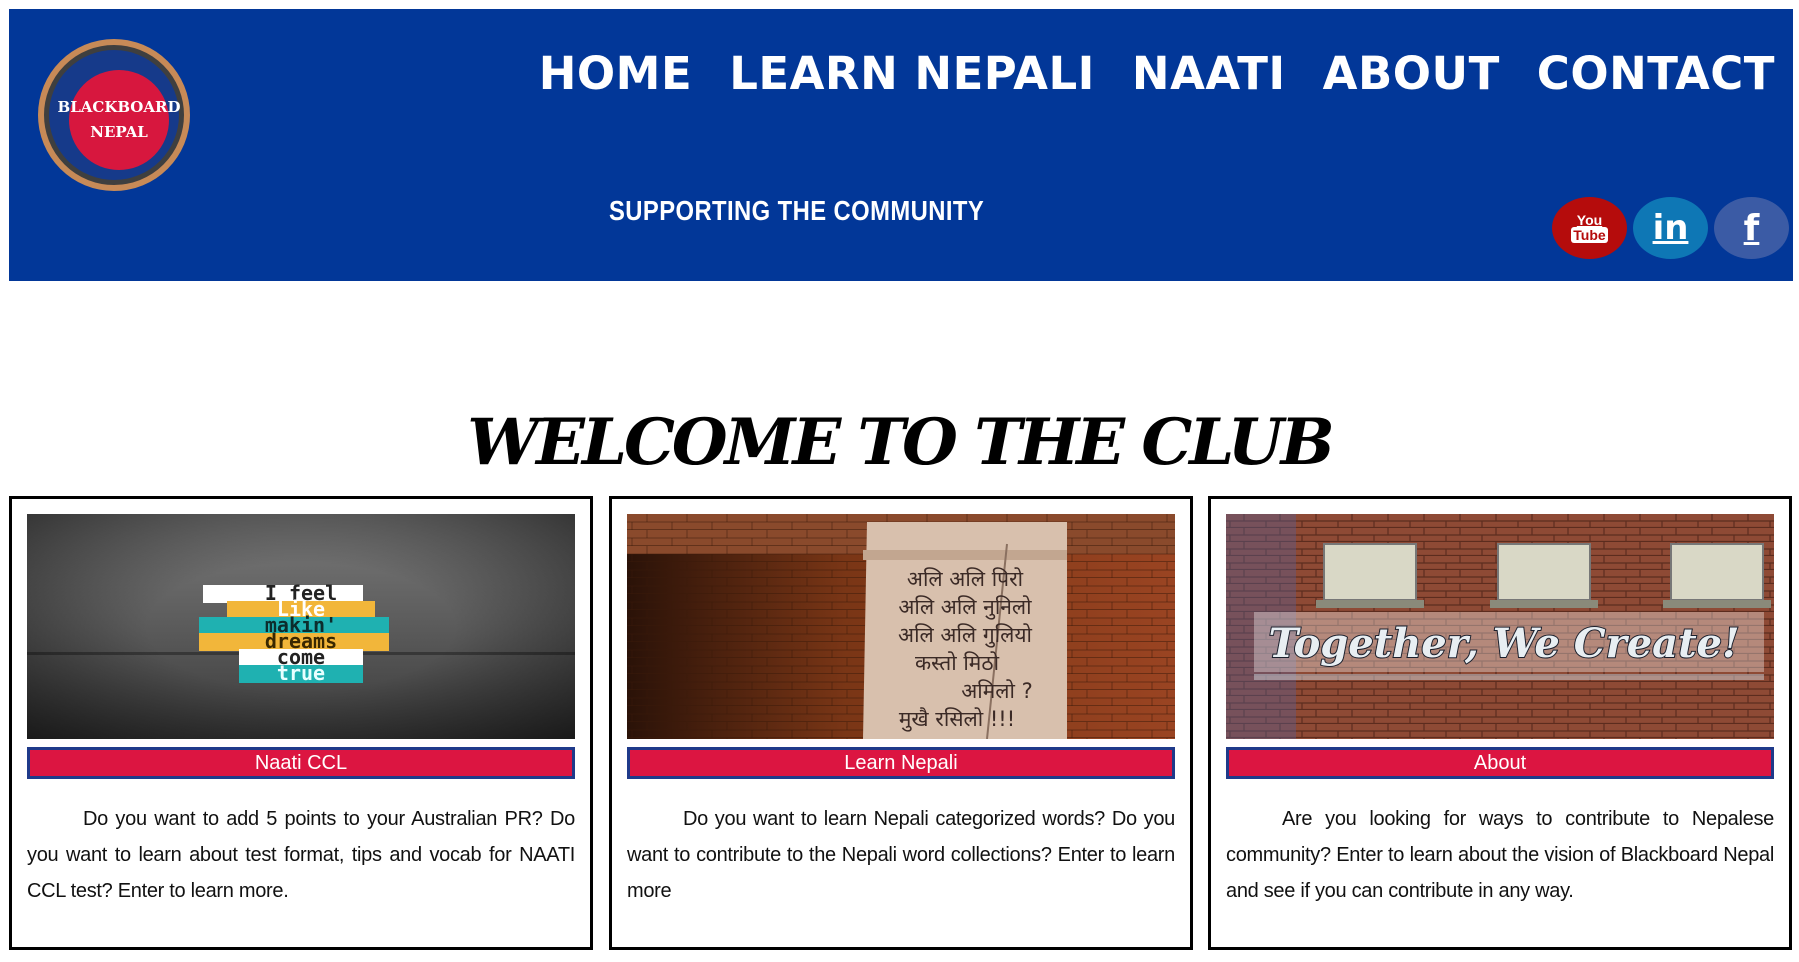  Describe the element at coordinates (900, 442) in the screenshot. I see `welcome-title: WELCOME TO THE CLUB` at that location.